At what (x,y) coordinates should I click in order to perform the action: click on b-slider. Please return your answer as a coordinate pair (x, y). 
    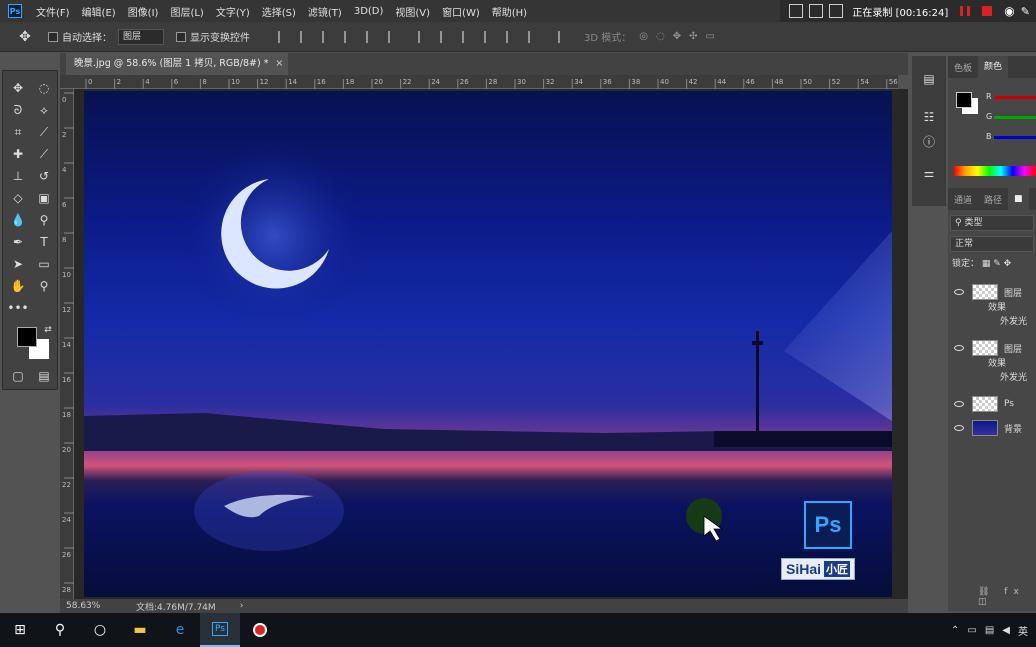
    Looking at the image, I should click on (1015, 137).